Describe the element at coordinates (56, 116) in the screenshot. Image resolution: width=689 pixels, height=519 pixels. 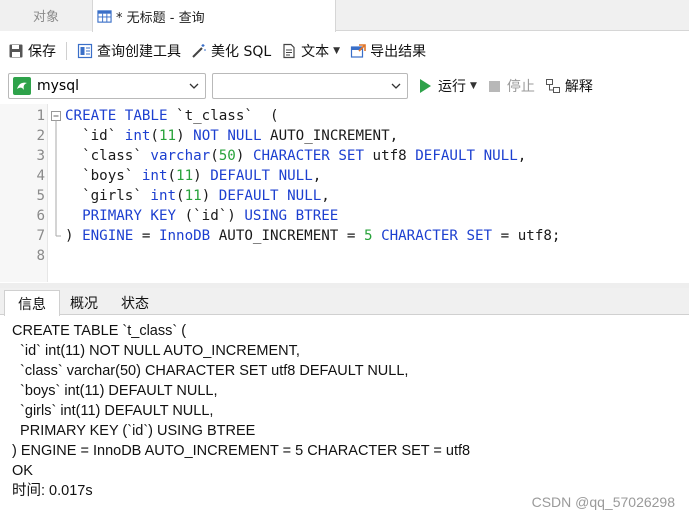
I see `fold-toggle-icon` at that location.